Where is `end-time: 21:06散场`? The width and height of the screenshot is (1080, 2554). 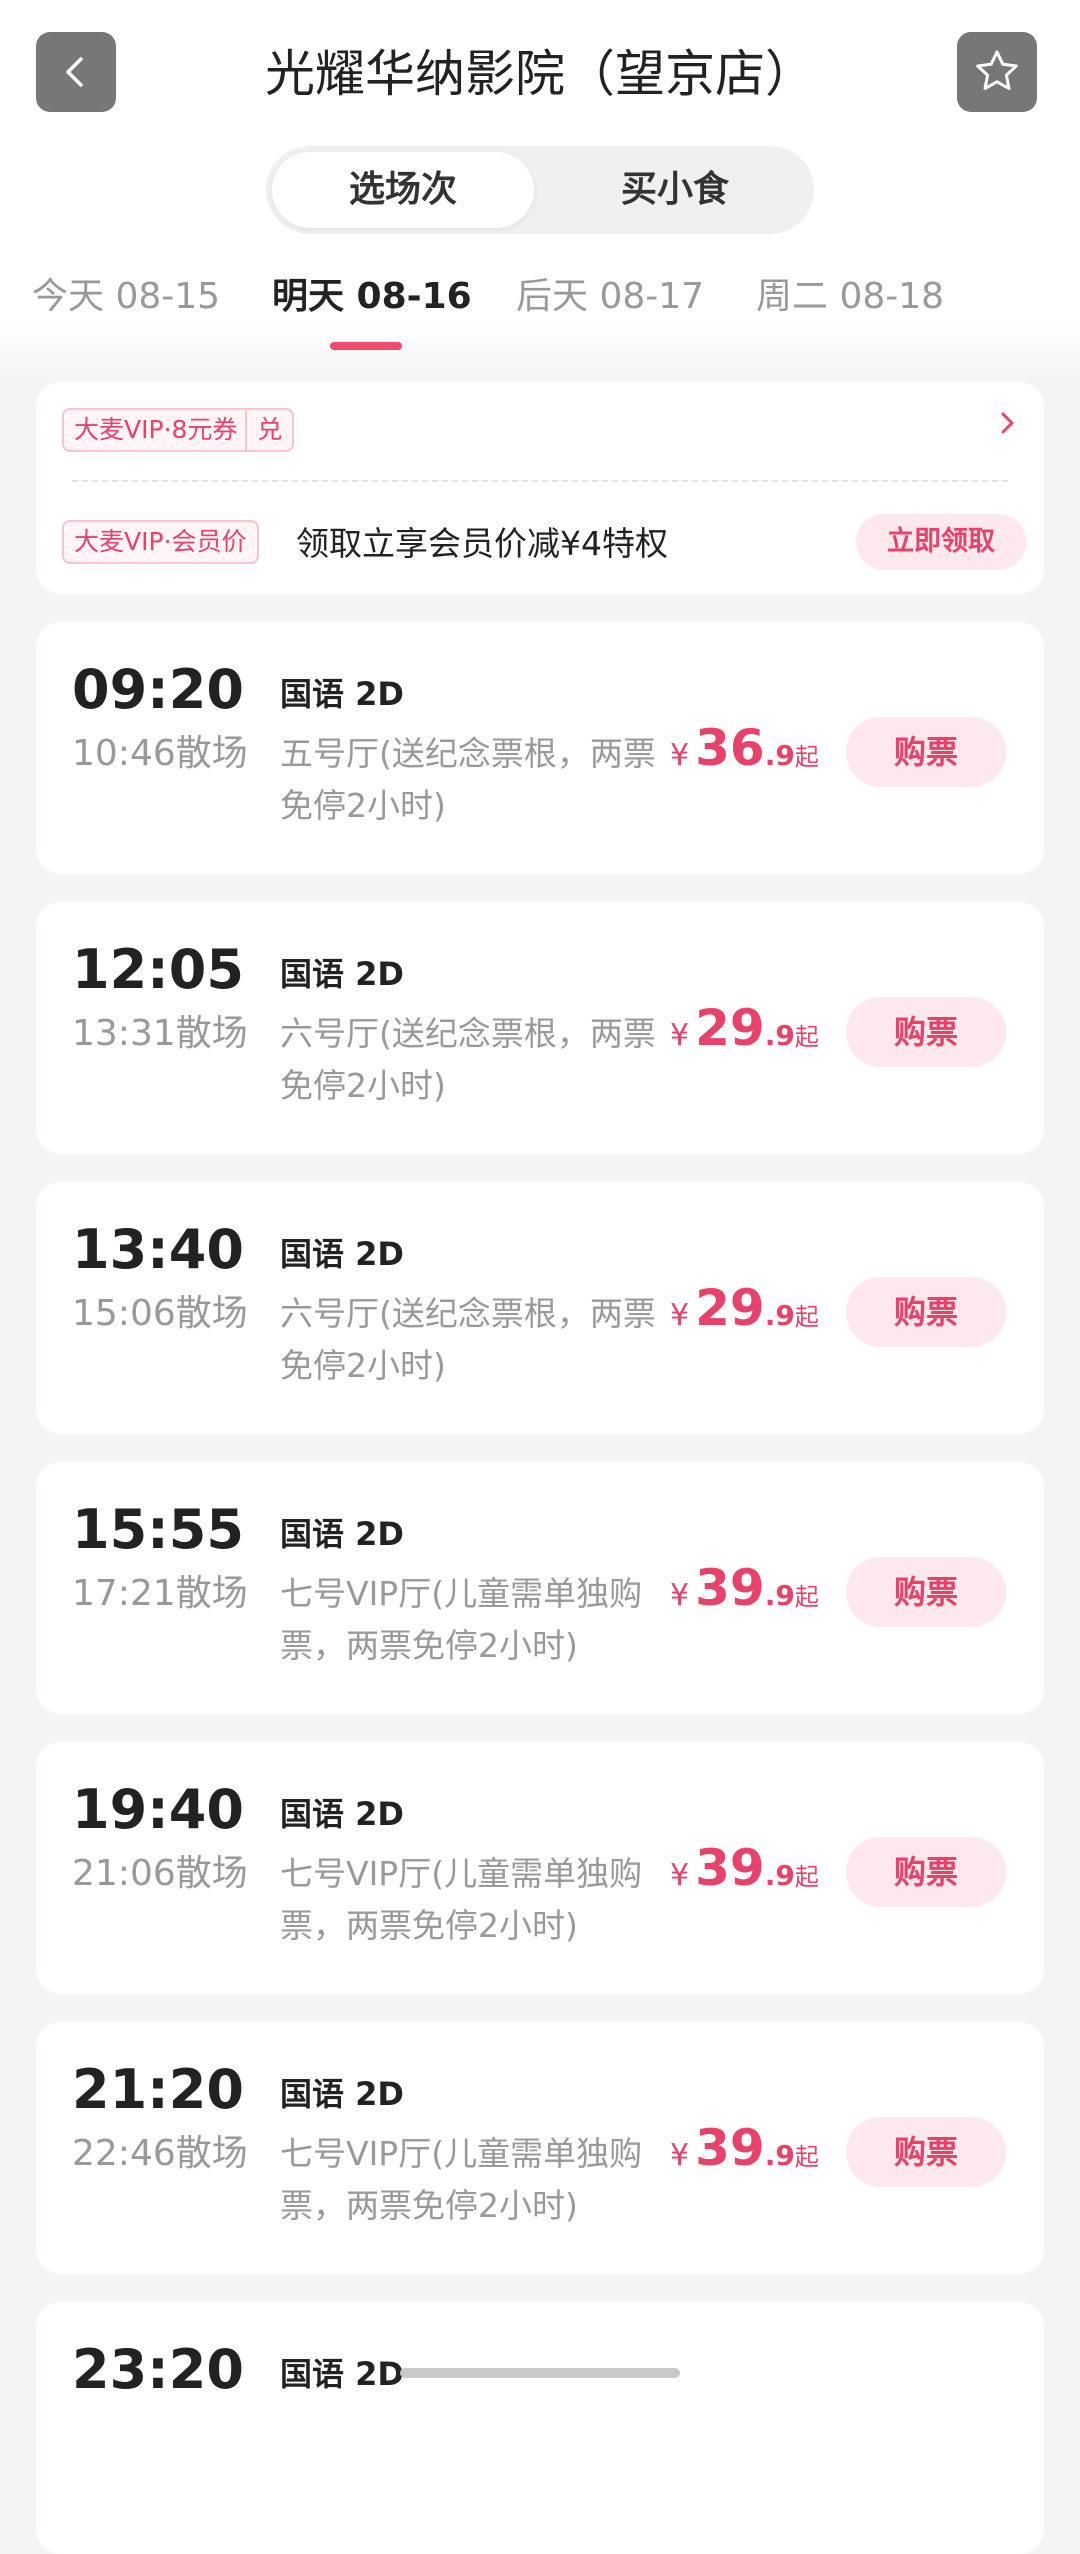
end-time: 21:06散场 is located at coordinates (160, 1873).